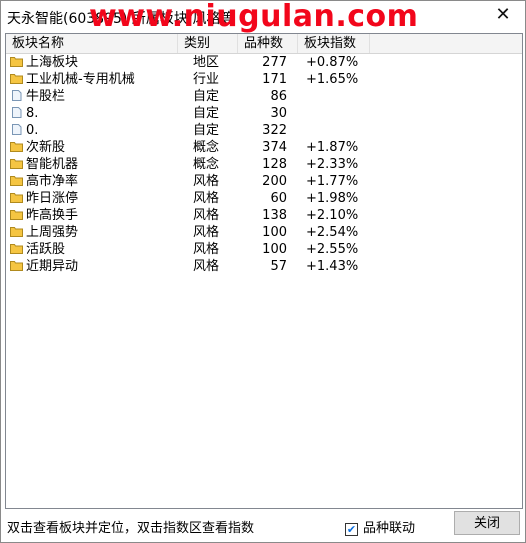 The image size is (526, 543). I want to click on row-name-label: 上海板块, so click(52, 62).